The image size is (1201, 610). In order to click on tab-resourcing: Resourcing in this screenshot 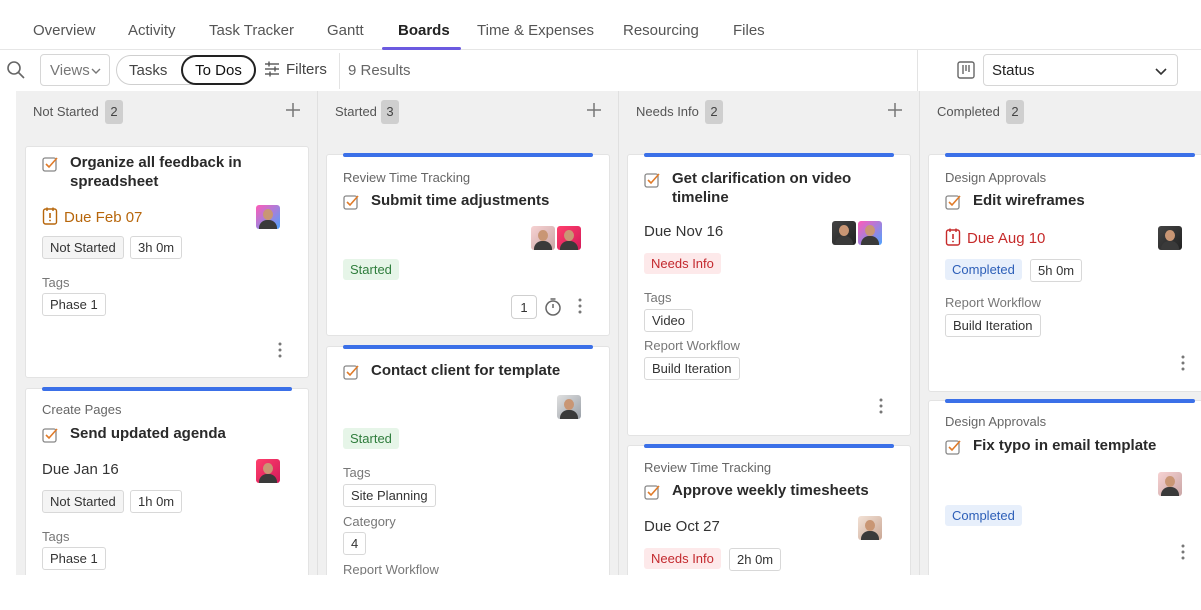, I will do `click(661, 30)`.